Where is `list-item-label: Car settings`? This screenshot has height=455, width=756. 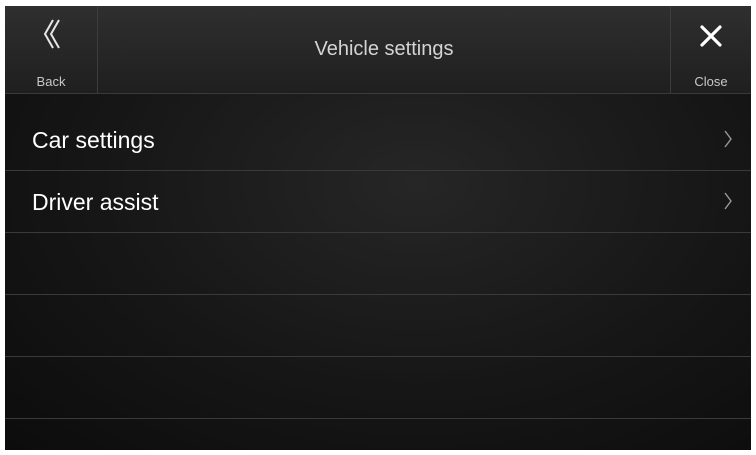
list-item-label: Car settings is located at coordinates (93, 140).